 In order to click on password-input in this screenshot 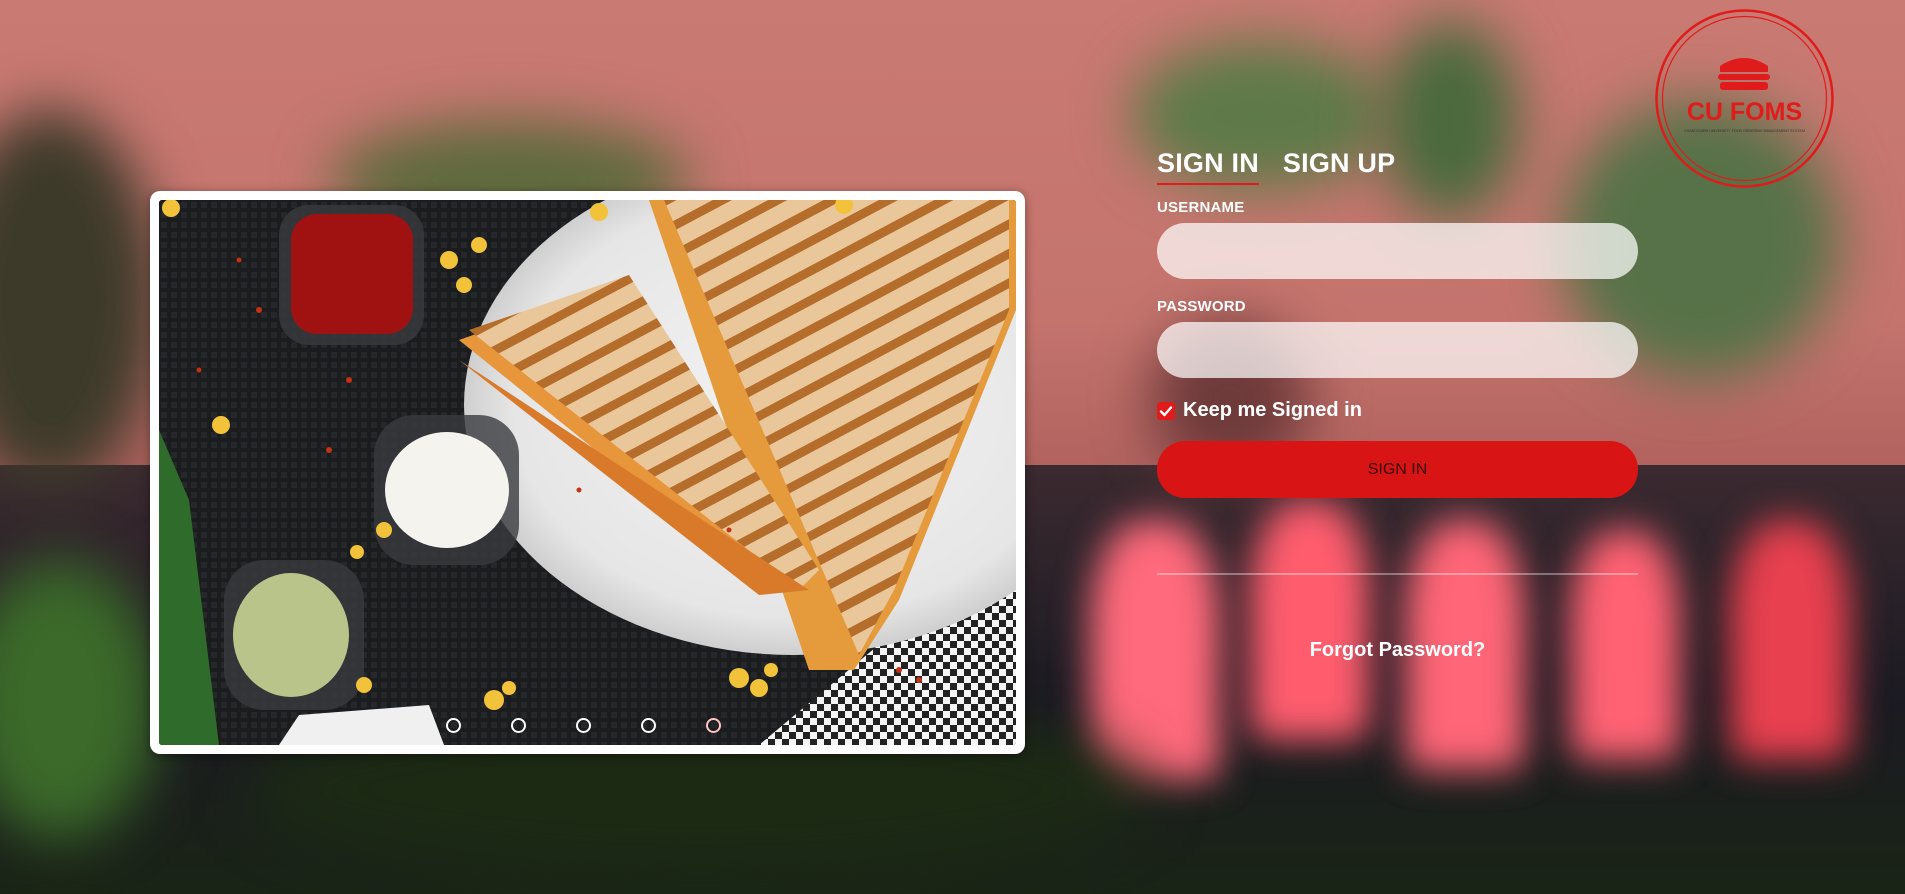, I will do `click(1397, 350)`.